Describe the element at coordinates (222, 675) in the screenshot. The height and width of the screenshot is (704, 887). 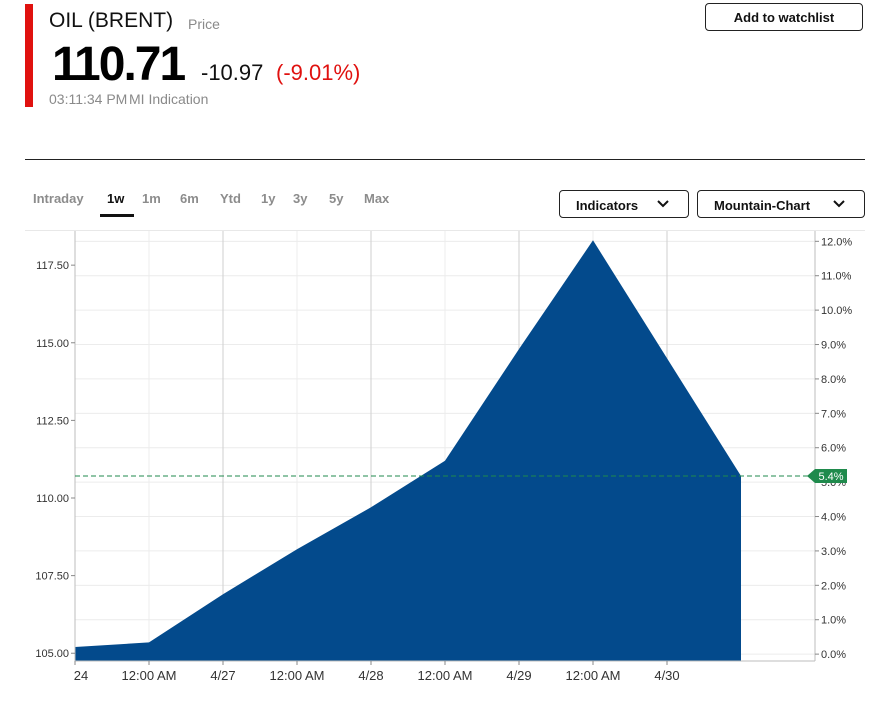
I see `x-tick-label: 4/27` at that location.